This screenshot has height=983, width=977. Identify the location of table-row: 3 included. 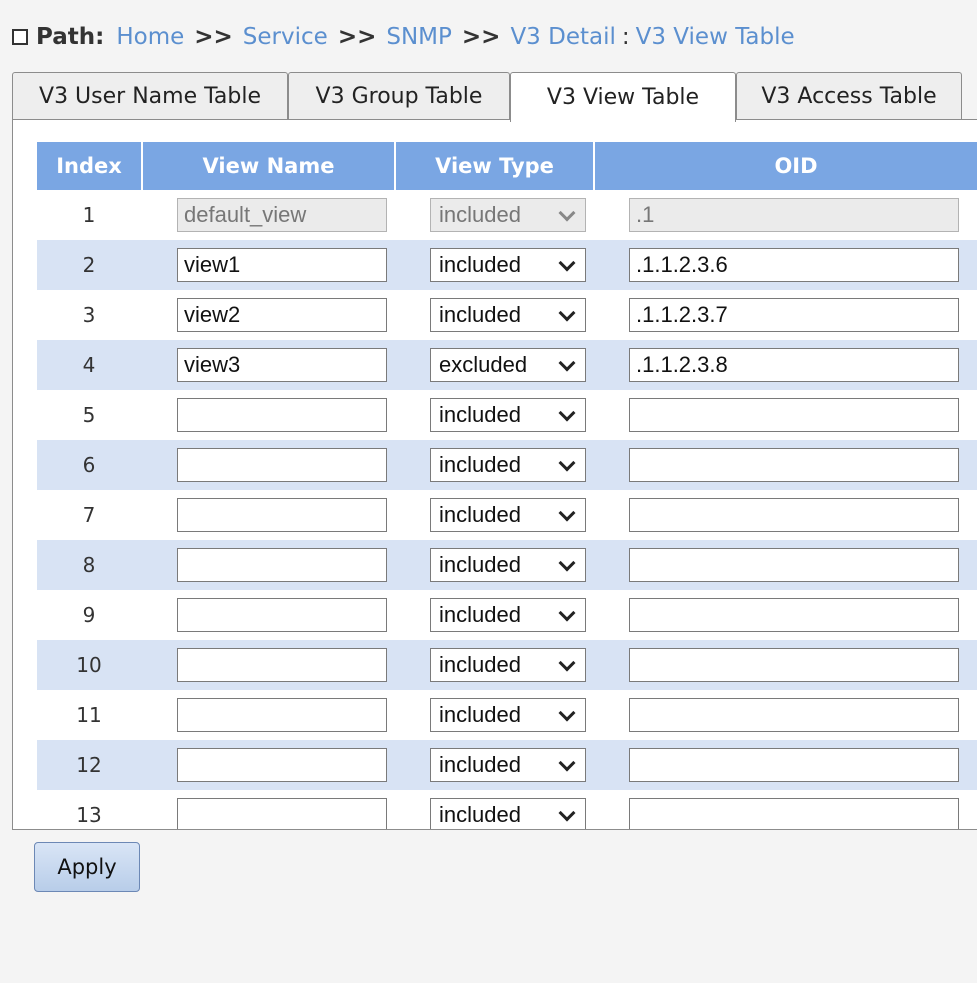
(507, 315).